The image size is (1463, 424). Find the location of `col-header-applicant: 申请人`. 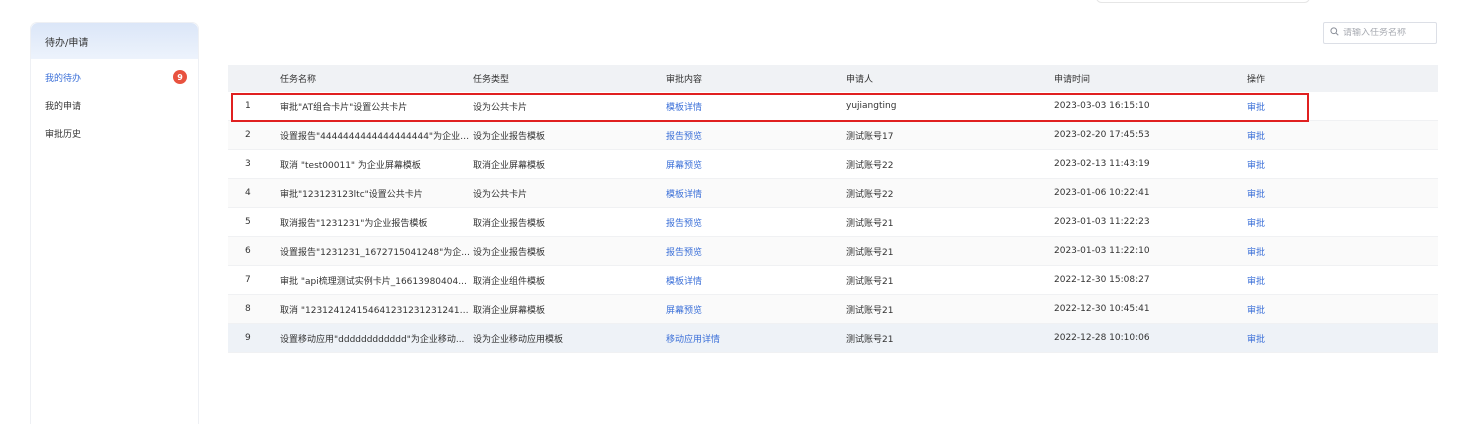

col-header-applicant: 申请人 is located at coordinates (950, 78).